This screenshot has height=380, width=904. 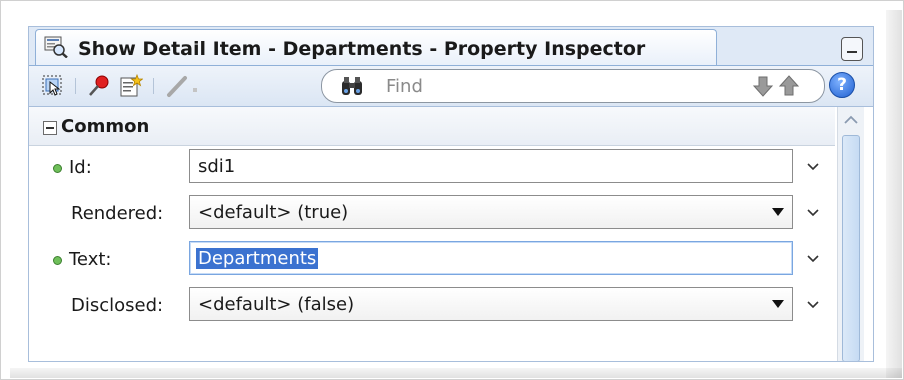 What do you see at coordinates (90, 259) in the screenshot?
I see `property-label: Text:` at bounding box center [90, 259].